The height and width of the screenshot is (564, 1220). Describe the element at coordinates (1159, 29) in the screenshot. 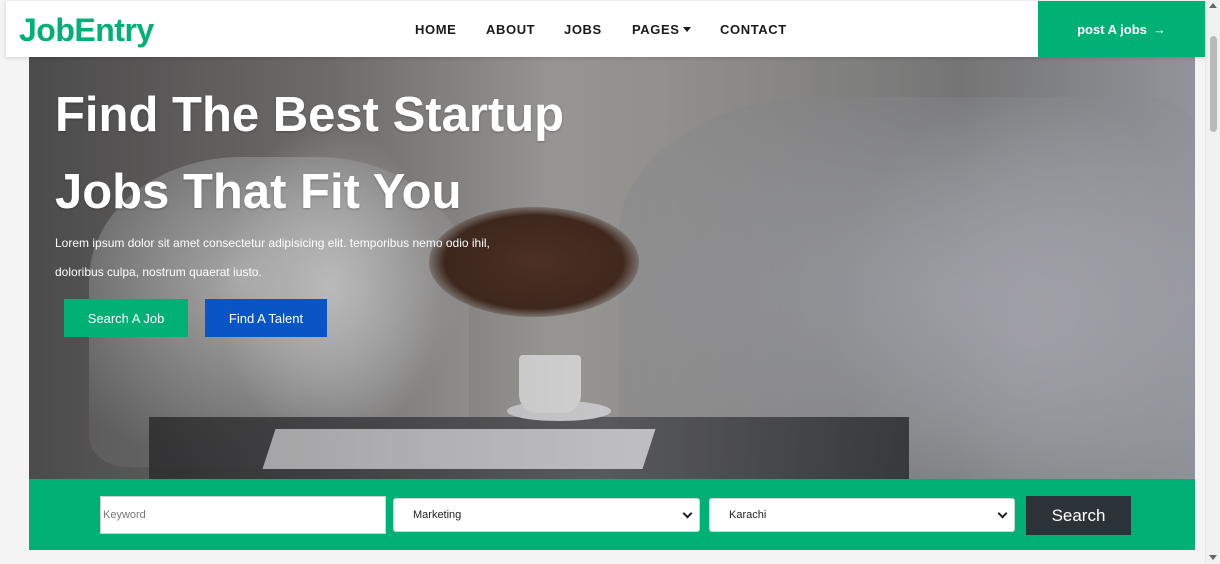

I see `arrow-right-icon: →` at that location.